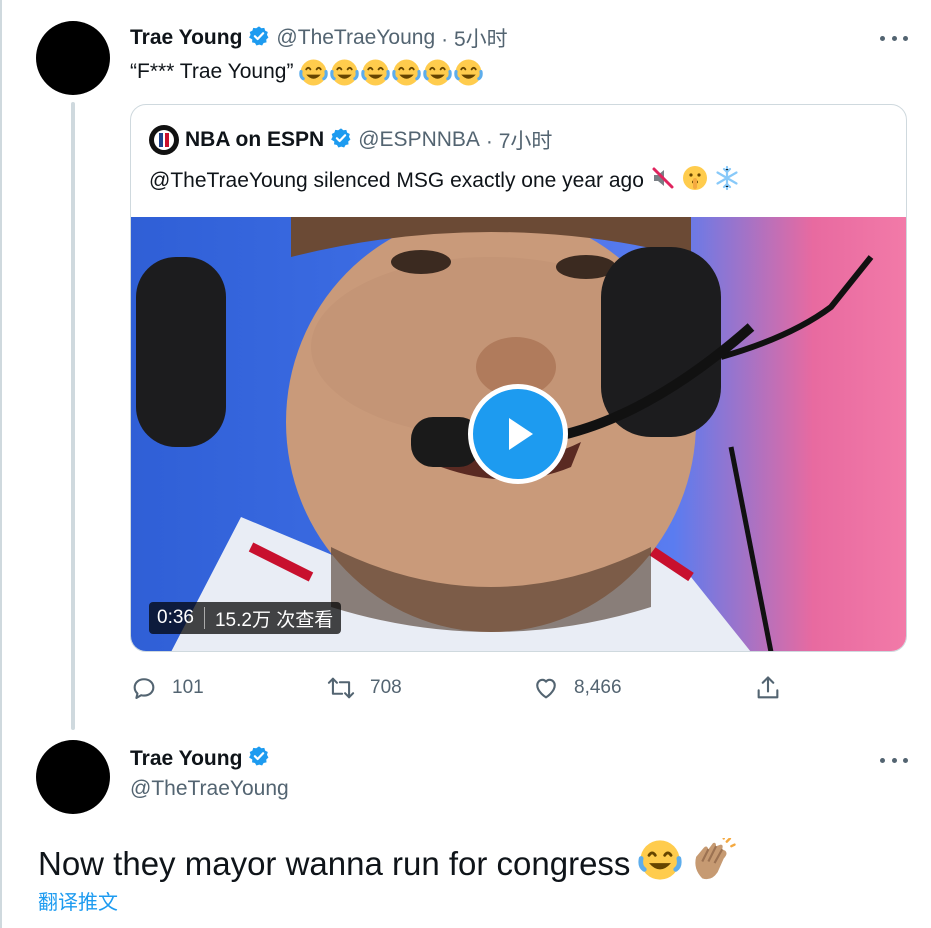  I want to click on tweet-action-bar: 101 708 8,466, so click(460, 689).